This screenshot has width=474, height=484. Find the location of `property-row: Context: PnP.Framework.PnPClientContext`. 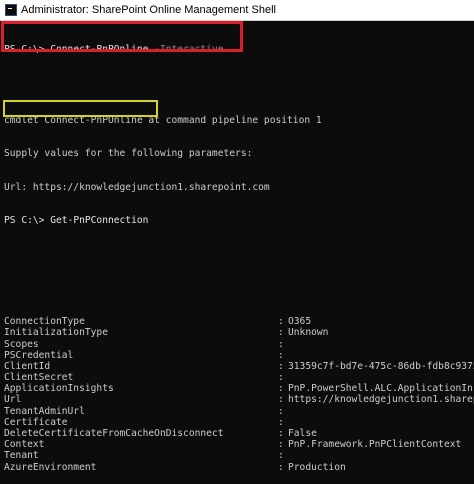

property-row: Context: PnP.Framework.PnPClientContext is located at coordinates (239, 444).